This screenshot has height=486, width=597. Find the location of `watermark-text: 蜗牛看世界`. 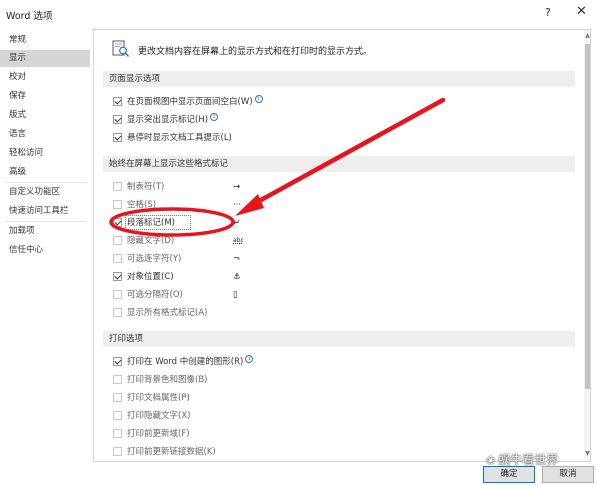

watermark-text: 蜗牛看世界 is located at coordinates (528, 460).